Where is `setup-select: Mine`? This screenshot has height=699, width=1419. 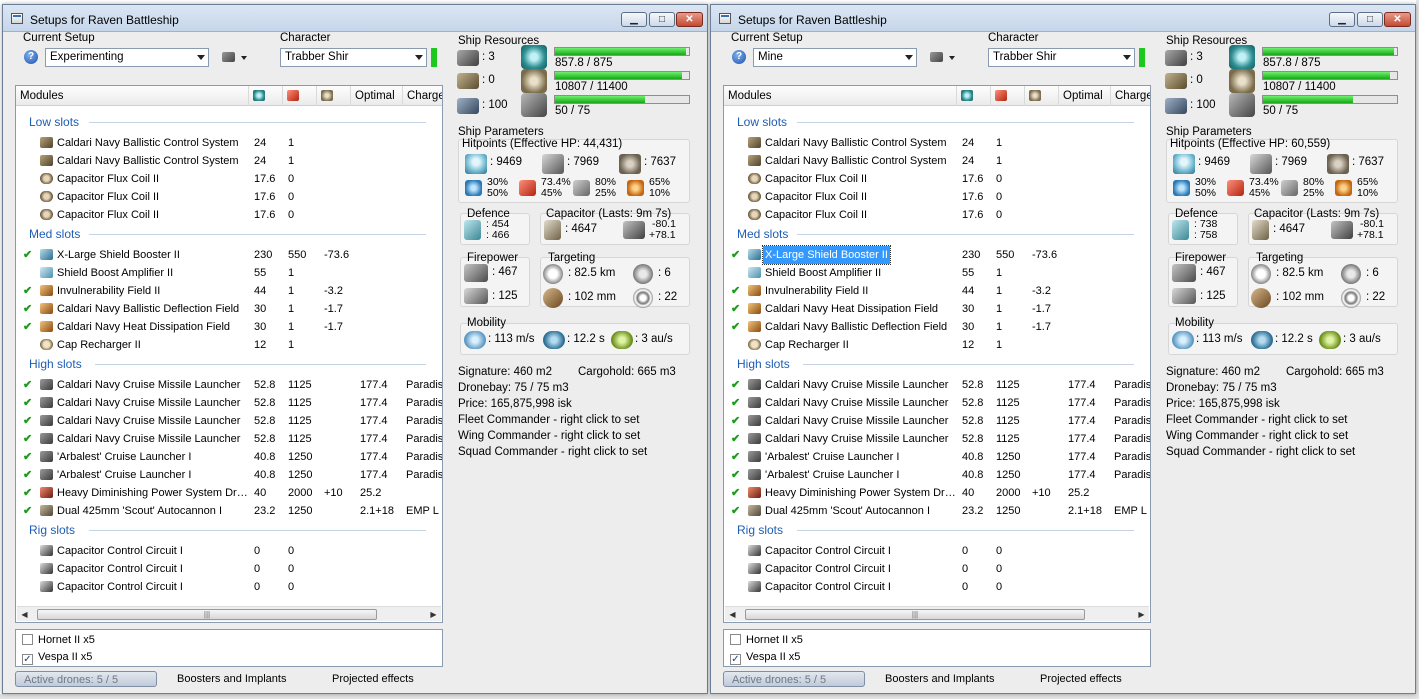
setup-select: Mine is located at coordinates (835, 57).